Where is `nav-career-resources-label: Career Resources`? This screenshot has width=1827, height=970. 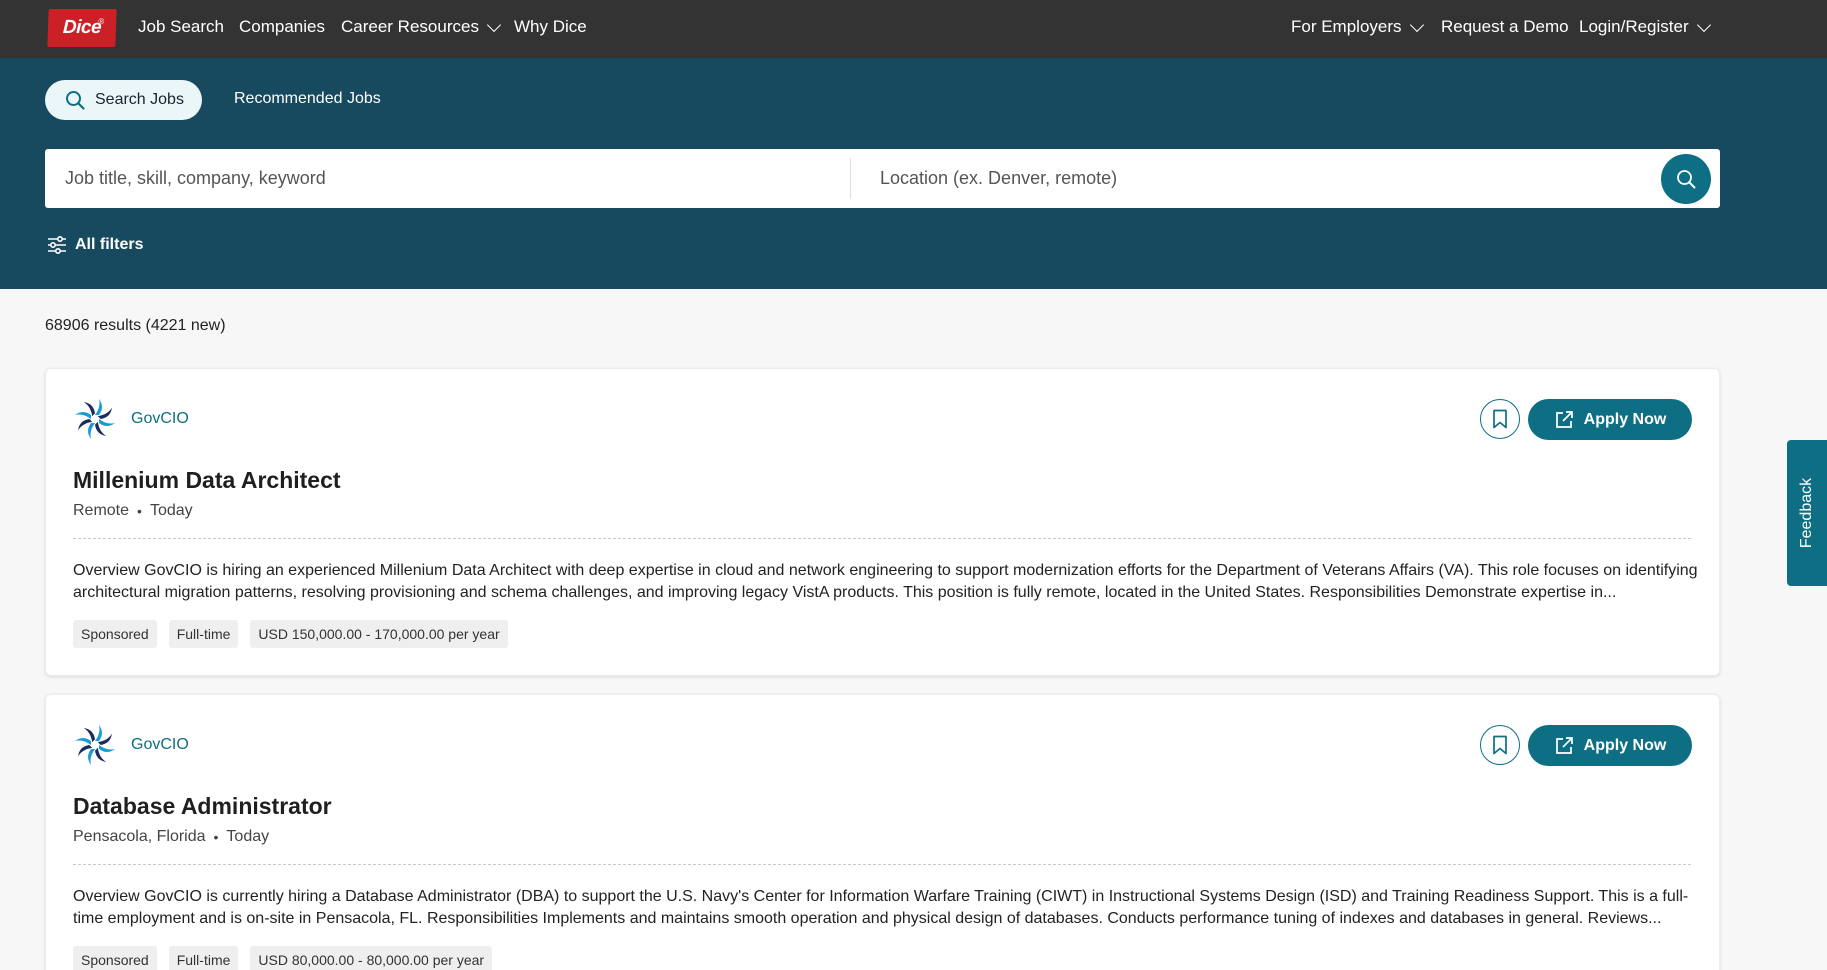
nav-career-resources-label: Career Resources is located at coordinates (410, 26).